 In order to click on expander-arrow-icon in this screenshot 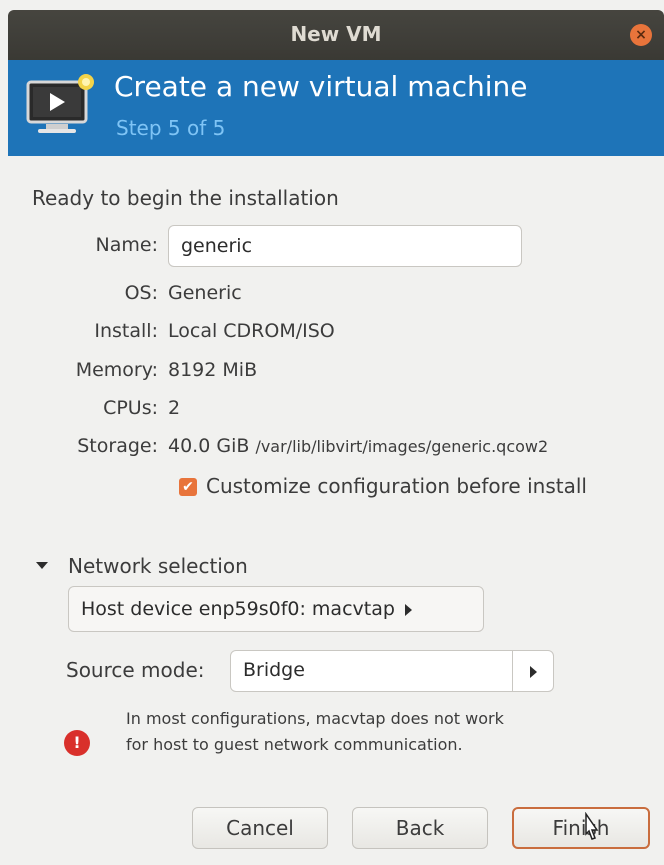, I will do `click(42, 565)`.